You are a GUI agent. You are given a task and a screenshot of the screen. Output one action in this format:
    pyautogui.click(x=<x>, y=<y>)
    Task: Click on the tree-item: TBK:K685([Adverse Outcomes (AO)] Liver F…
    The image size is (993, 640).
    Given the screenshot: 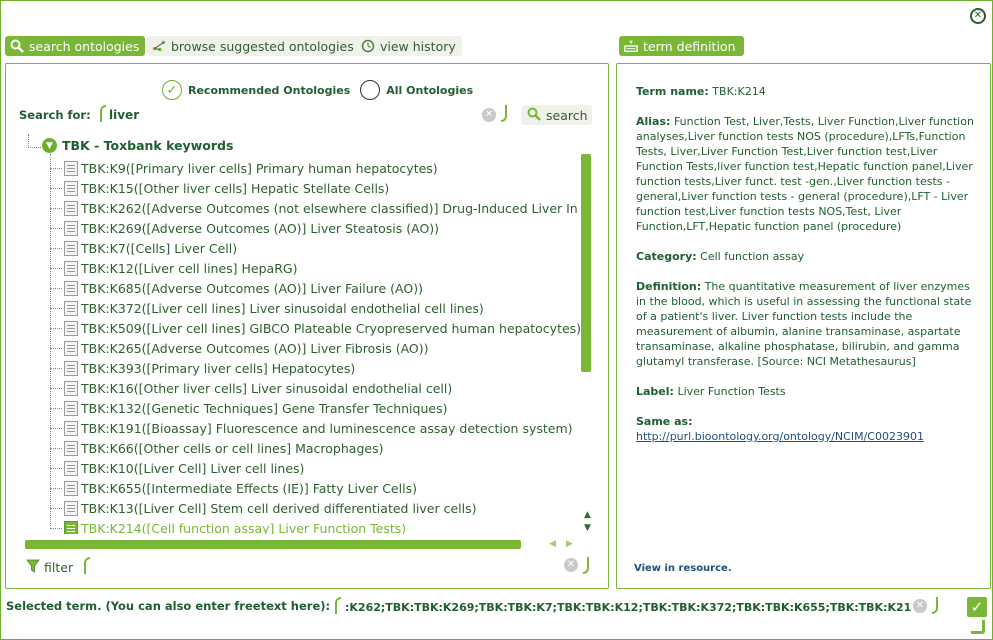 What is the action you would take?
    pyautogui.click(x=236, y=288)
    